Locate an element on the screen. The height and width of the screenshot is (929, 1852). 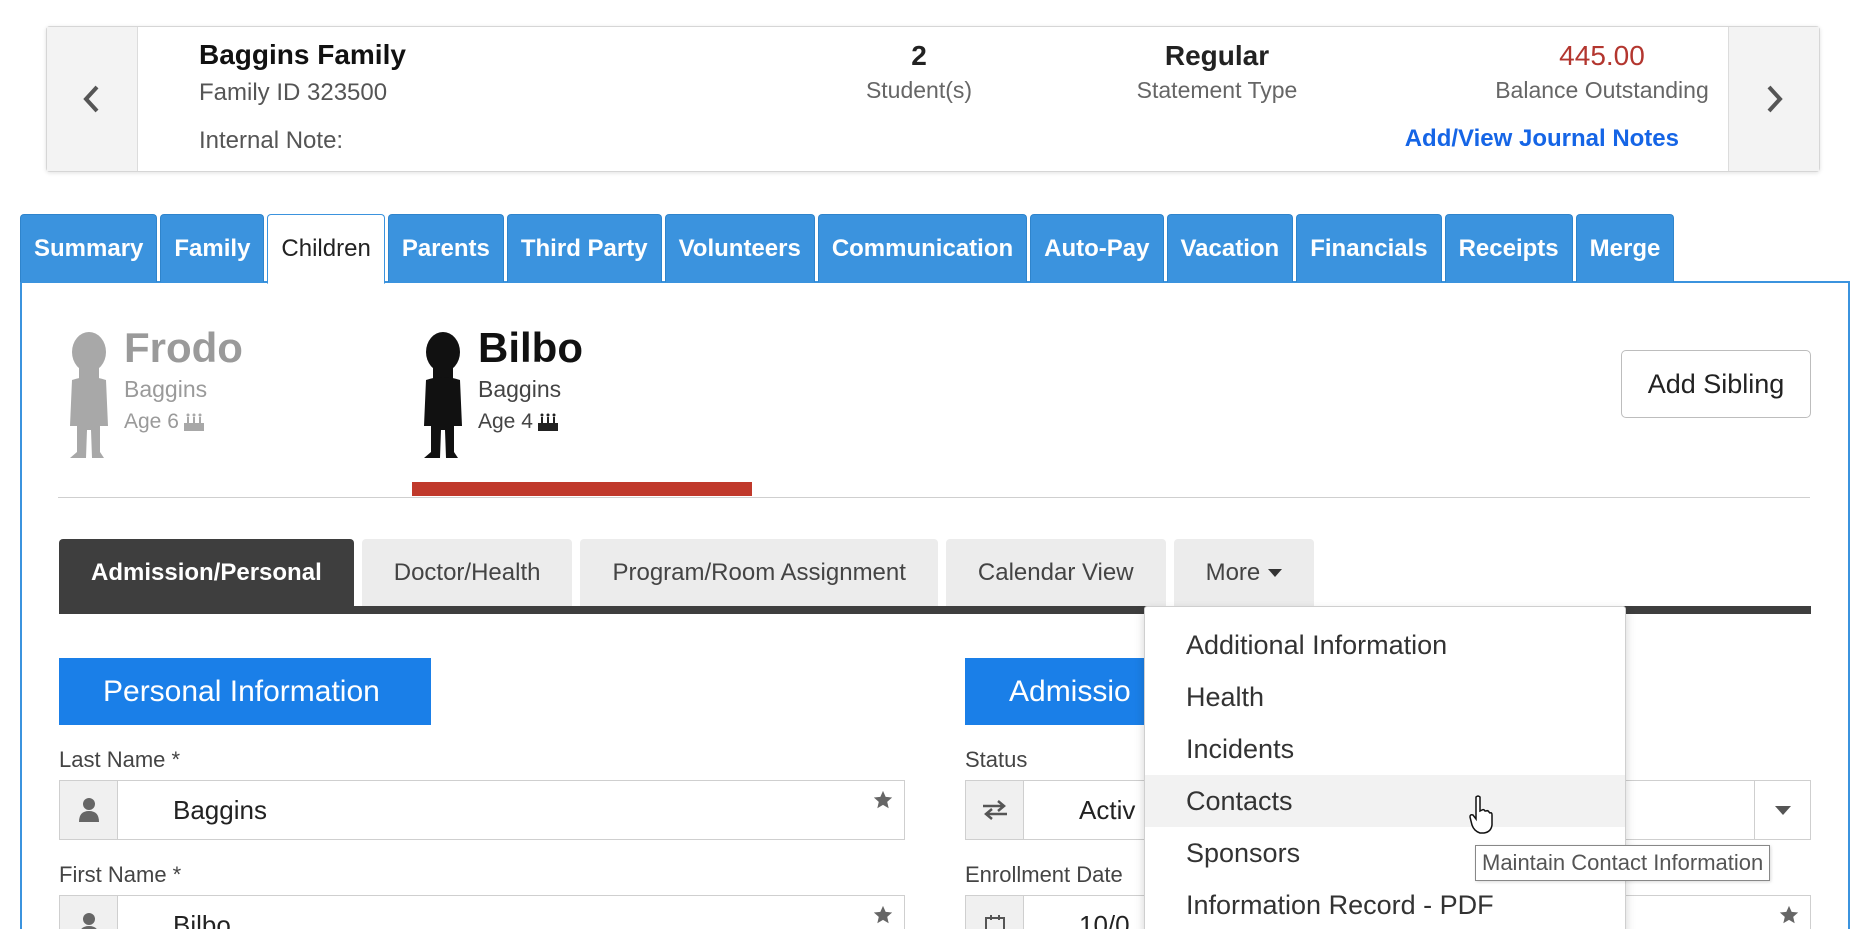
menu-item-incidents: Incidents is located at coordinates (1385, 749).